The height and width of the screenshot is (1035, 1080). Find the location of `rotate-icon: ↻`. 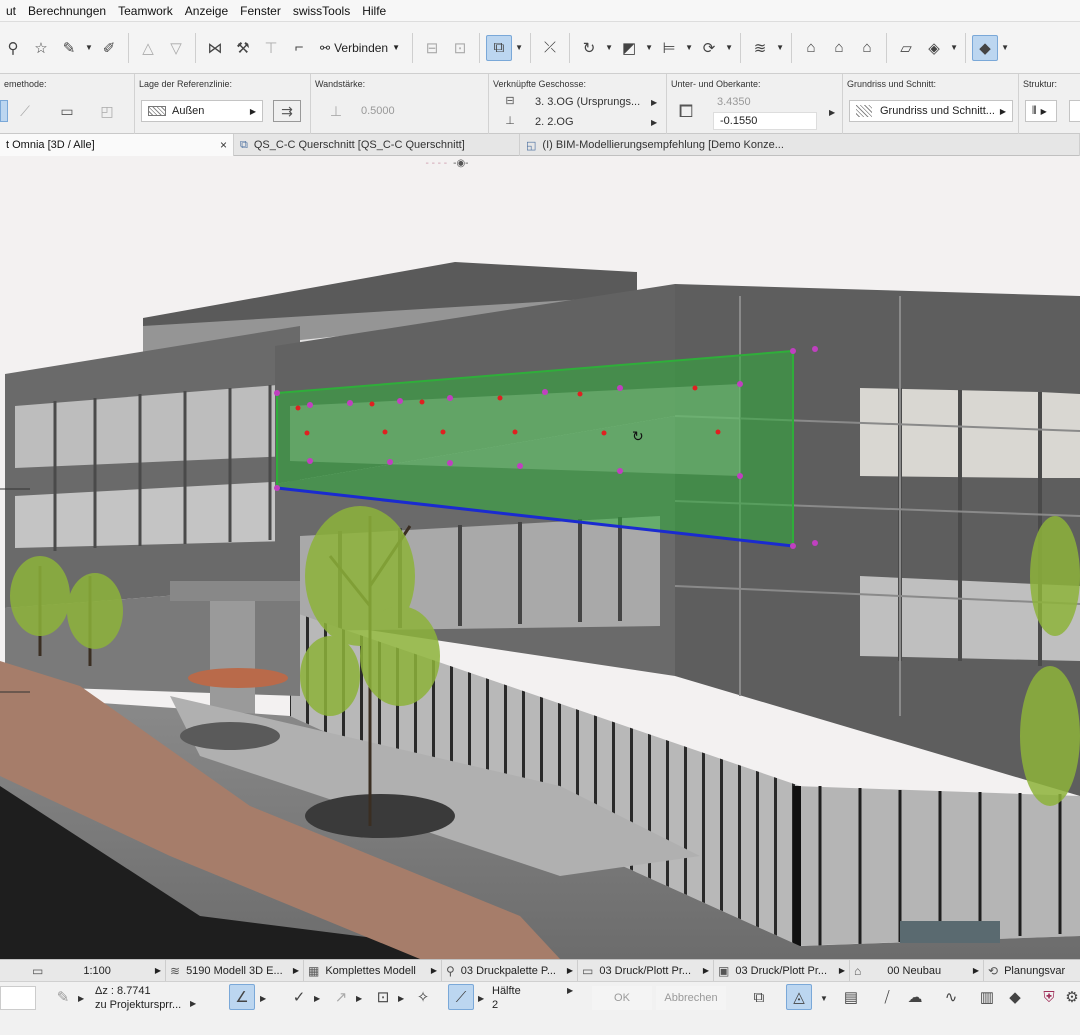

rotate-icon: ↻ is located at coordinates (589, 48).